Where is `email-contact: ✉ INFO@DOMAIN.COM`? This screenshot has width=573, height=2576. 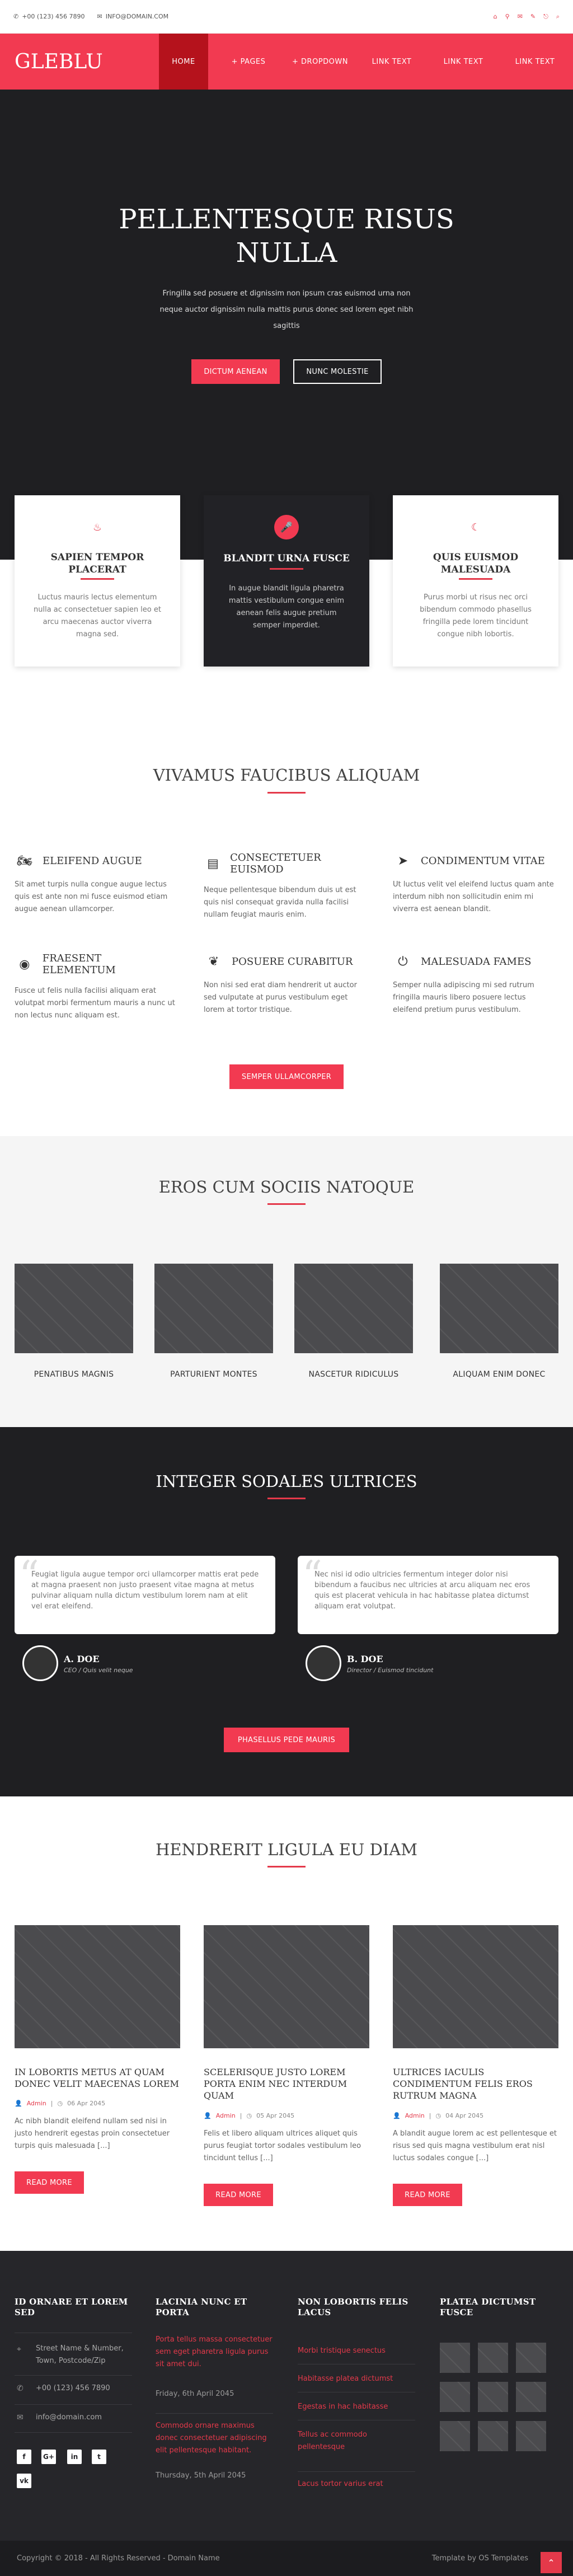
email-contact: ✉ INFO@DOMAIN.COM is located at coordinates (133, 16).